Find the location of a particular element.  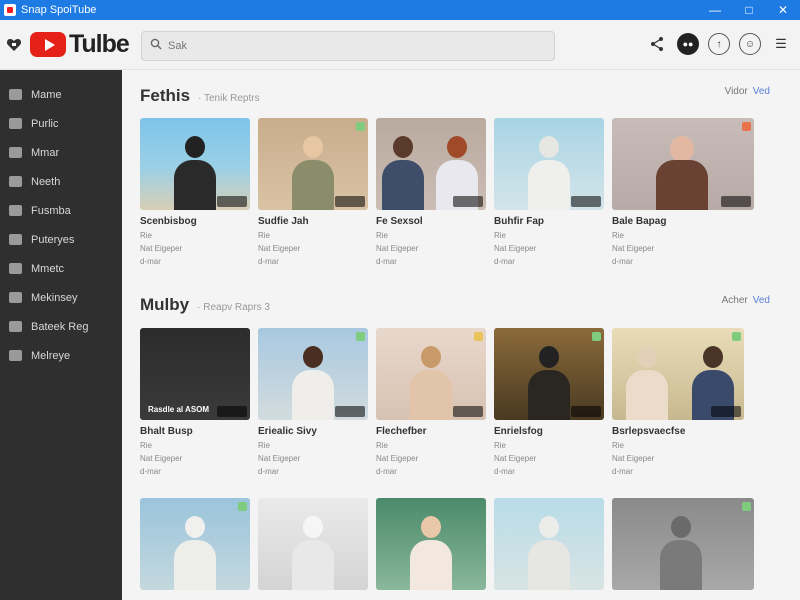

sidebar-item-4: Fusmba is located at coordinates (61, 210).